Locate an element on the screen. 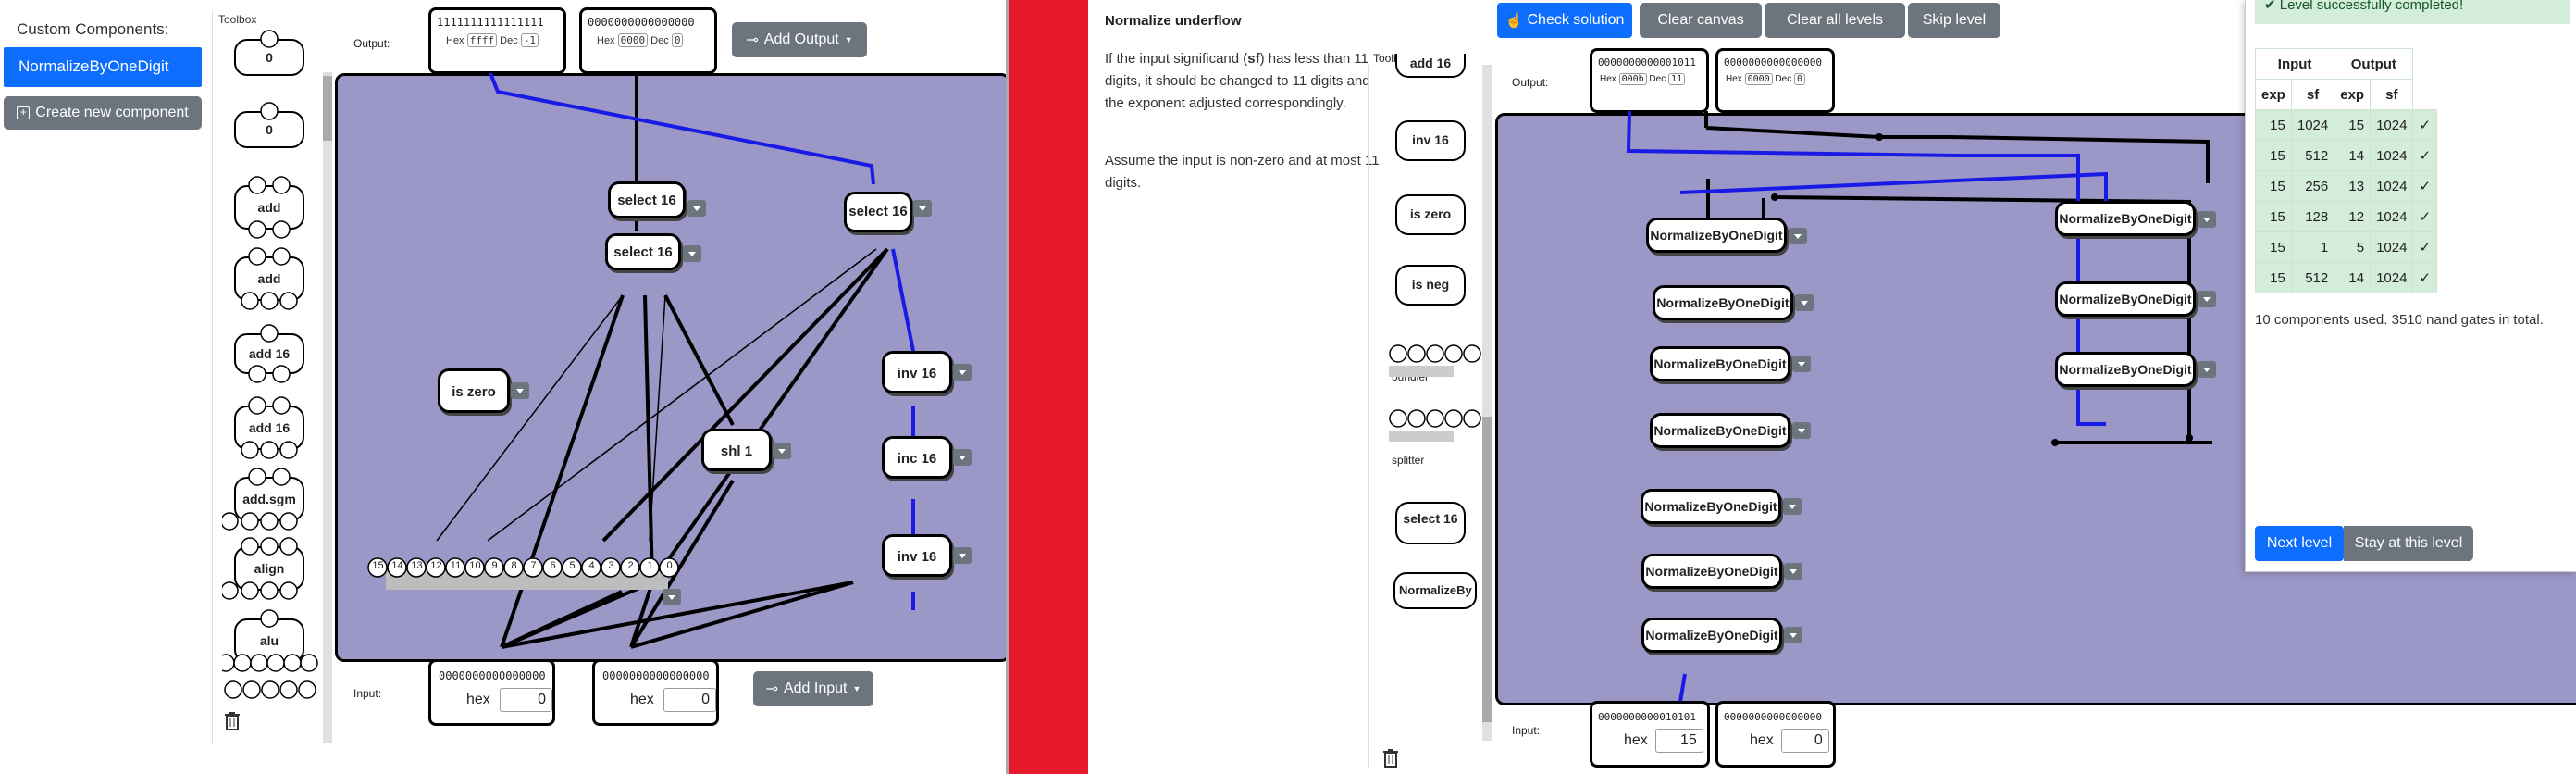  component-normalize-1: NormalizeByOneDigit is located at coordinates (1716, 235).